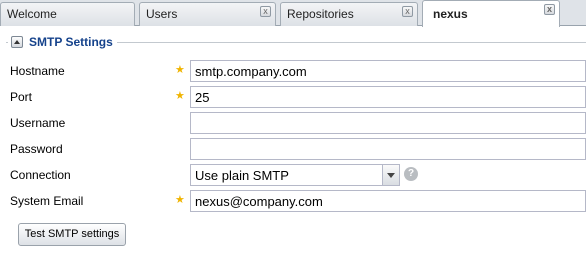 Image resolution: width=586 pixels, height=255 pixels. Describe the element at coordinates (162, 14) in the screenshot. I see `tab-label: Users` at that location.